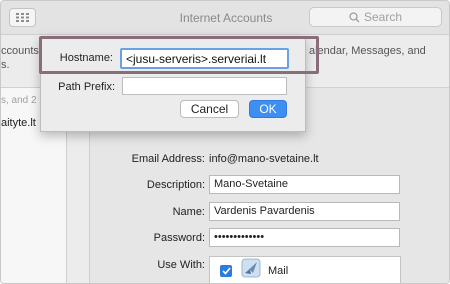  Describe the element at coordinates (304, 184) in the screenshot. I see `description-field: Mano-Svetaine` at that location.